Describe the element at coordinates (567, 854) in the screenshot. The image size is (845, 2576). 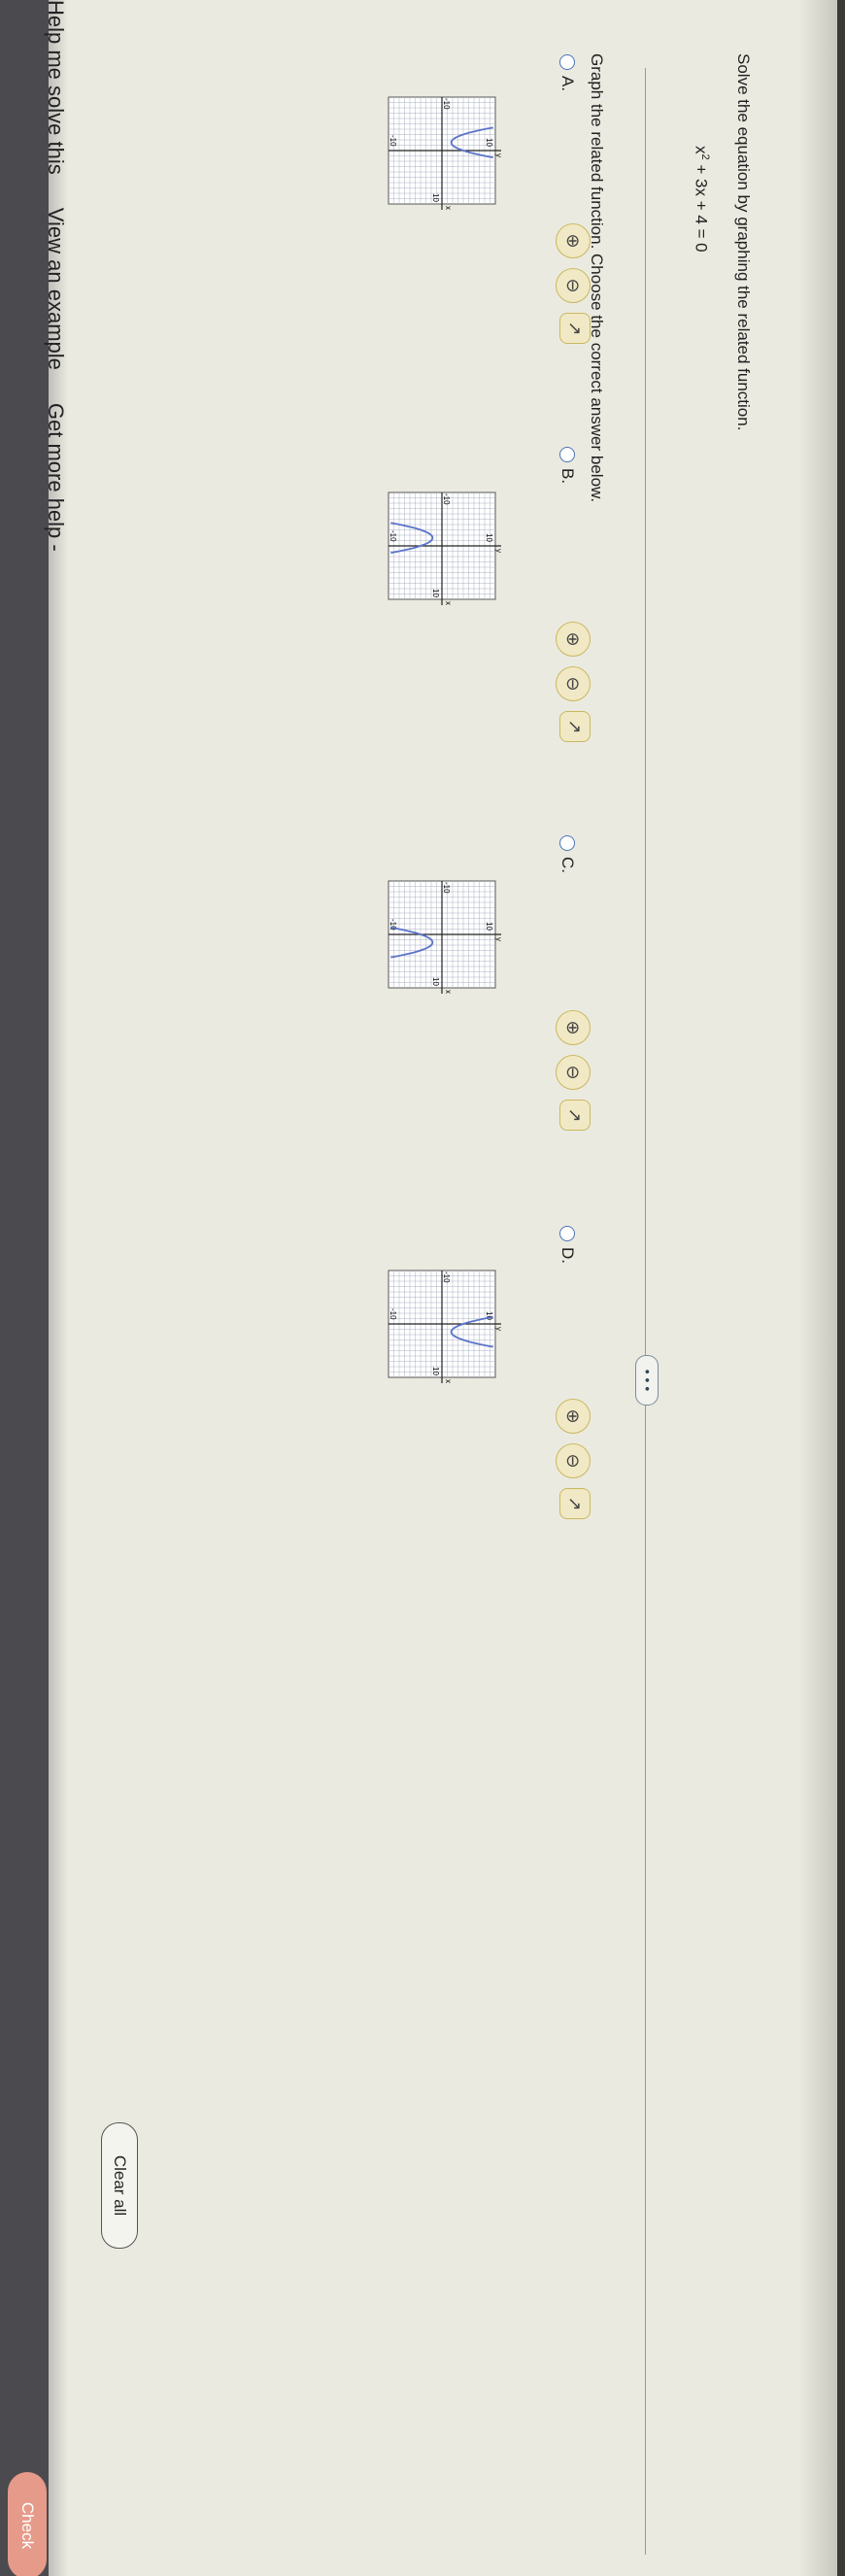
I see `option-c: C.` at that location.